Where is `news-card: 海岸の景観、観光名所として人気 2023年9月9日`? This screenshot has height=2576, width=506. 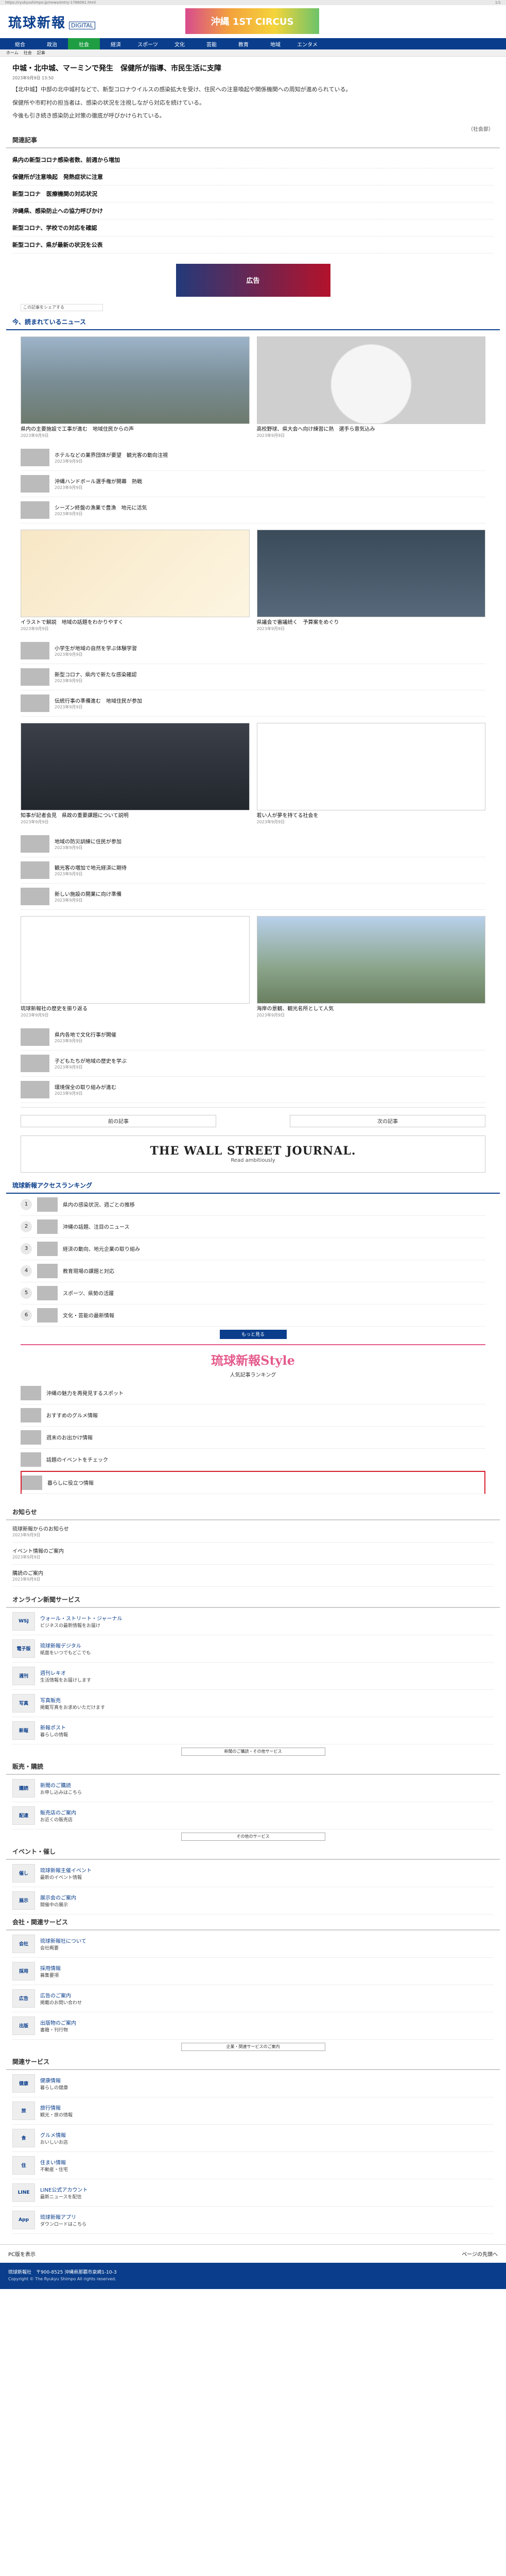
news-card: 海岸の景観、観光名所として人気 2023年9月9日 is located at coordinates (370, 967).